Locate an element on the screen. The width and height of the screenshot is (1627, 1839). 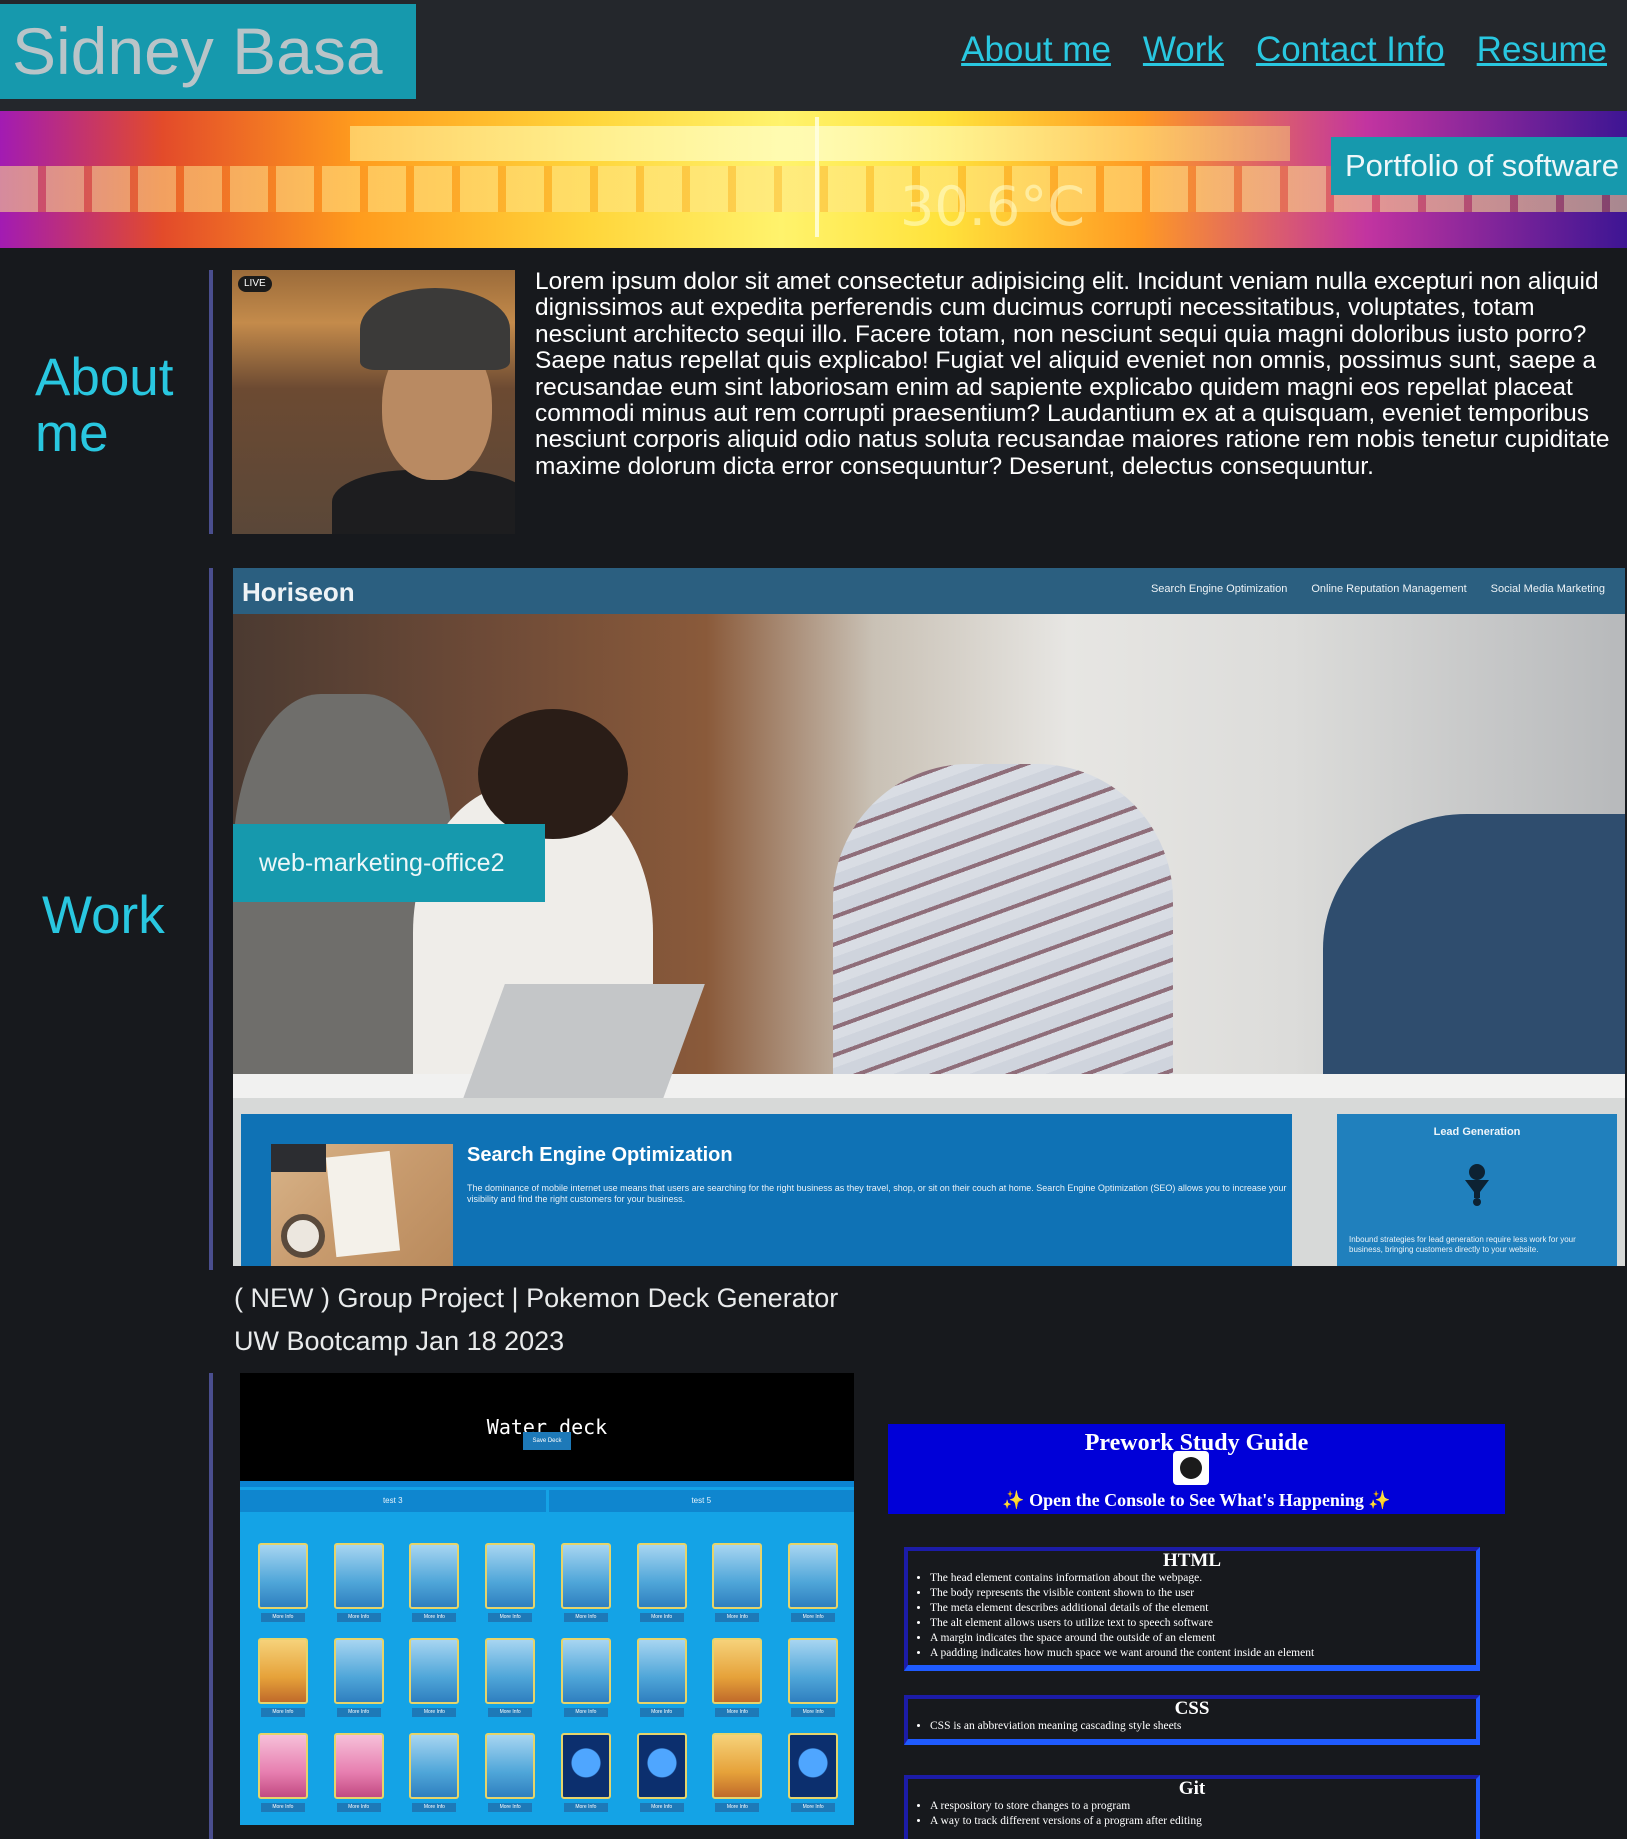
deck-tabs: test 3 test 5 is located at coordinates (547, 1501).